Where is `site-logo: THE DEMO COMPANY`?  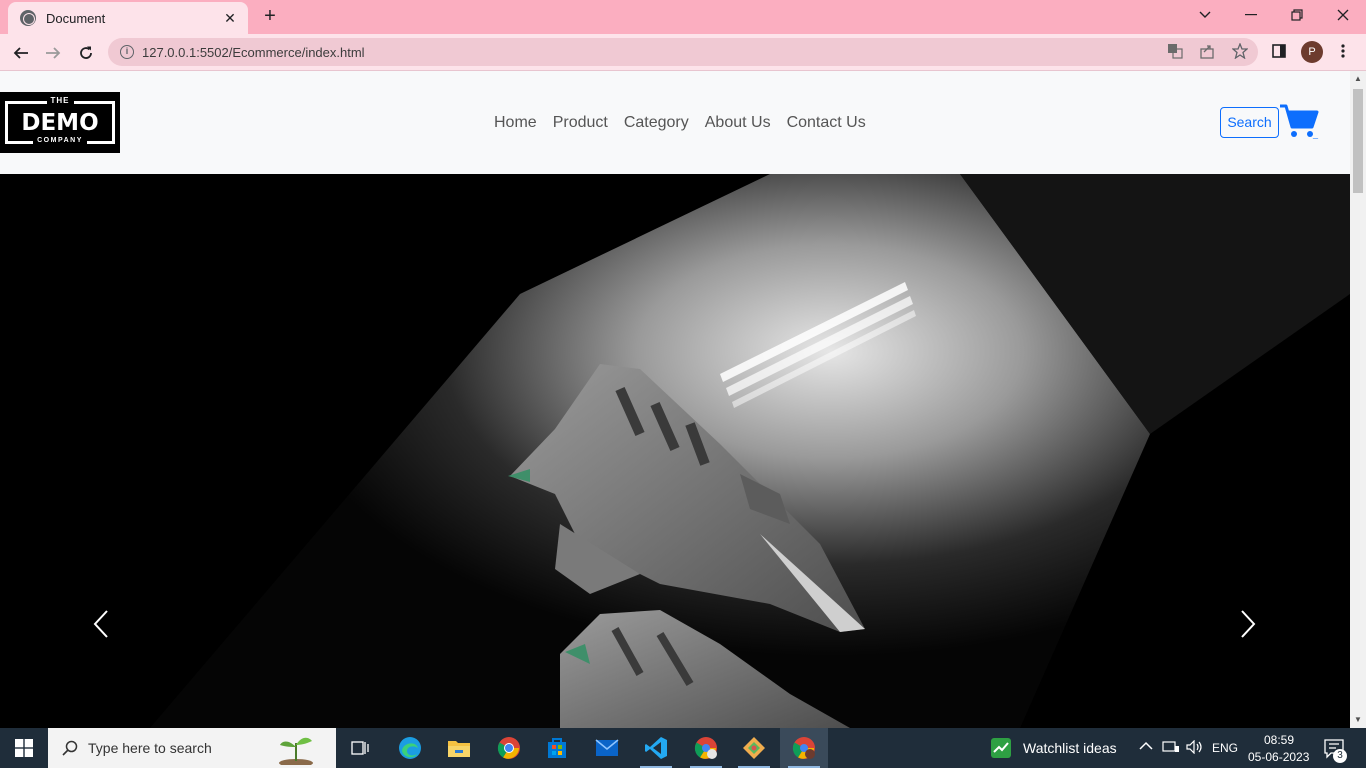 site-logo: THE DEMO COMPANY is located at coordinates (60, 122).